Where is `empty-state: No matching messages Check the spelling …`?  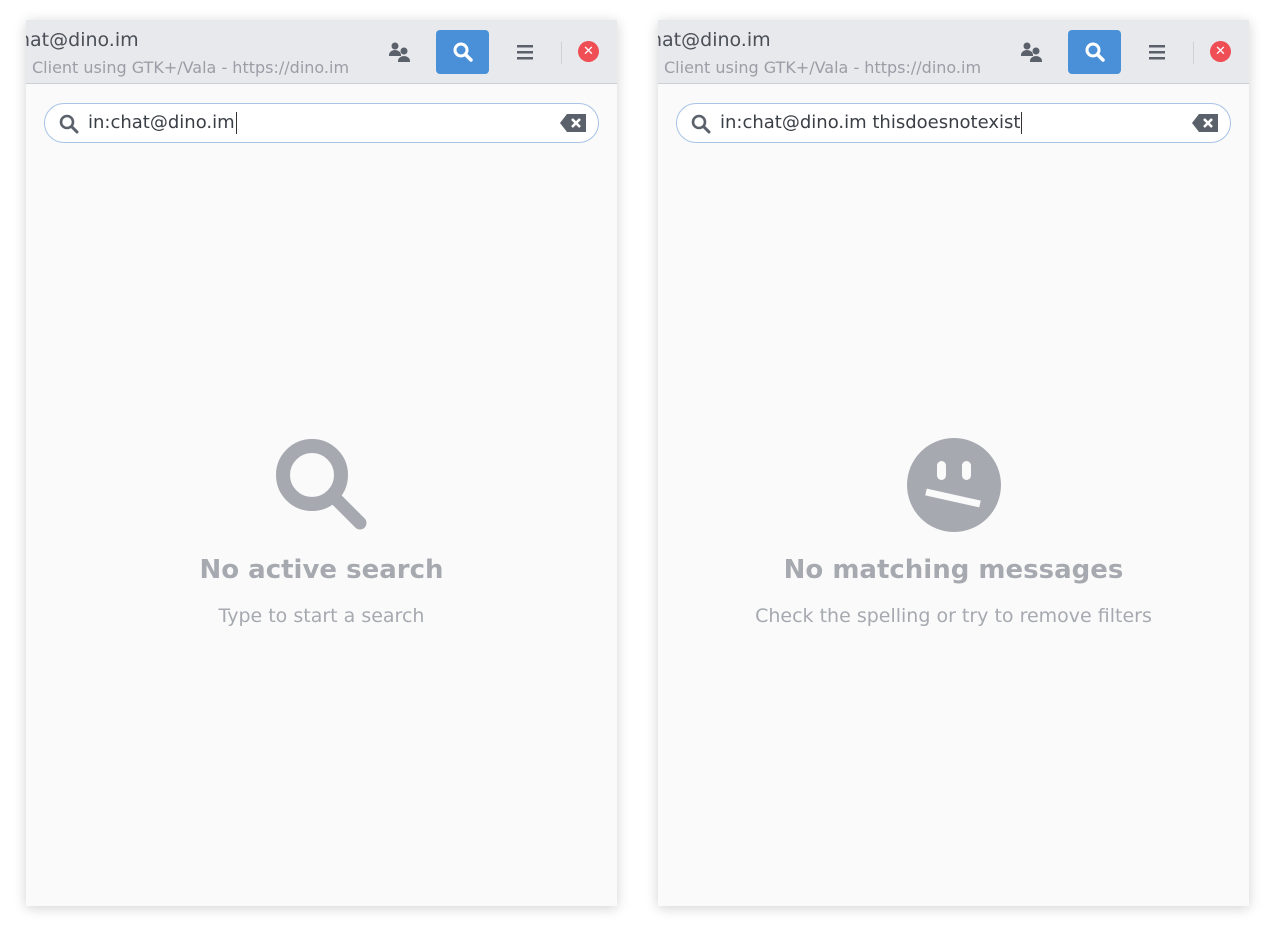 empty-state: No matching messages Check the spelling … is located at coordinates (953, 532).